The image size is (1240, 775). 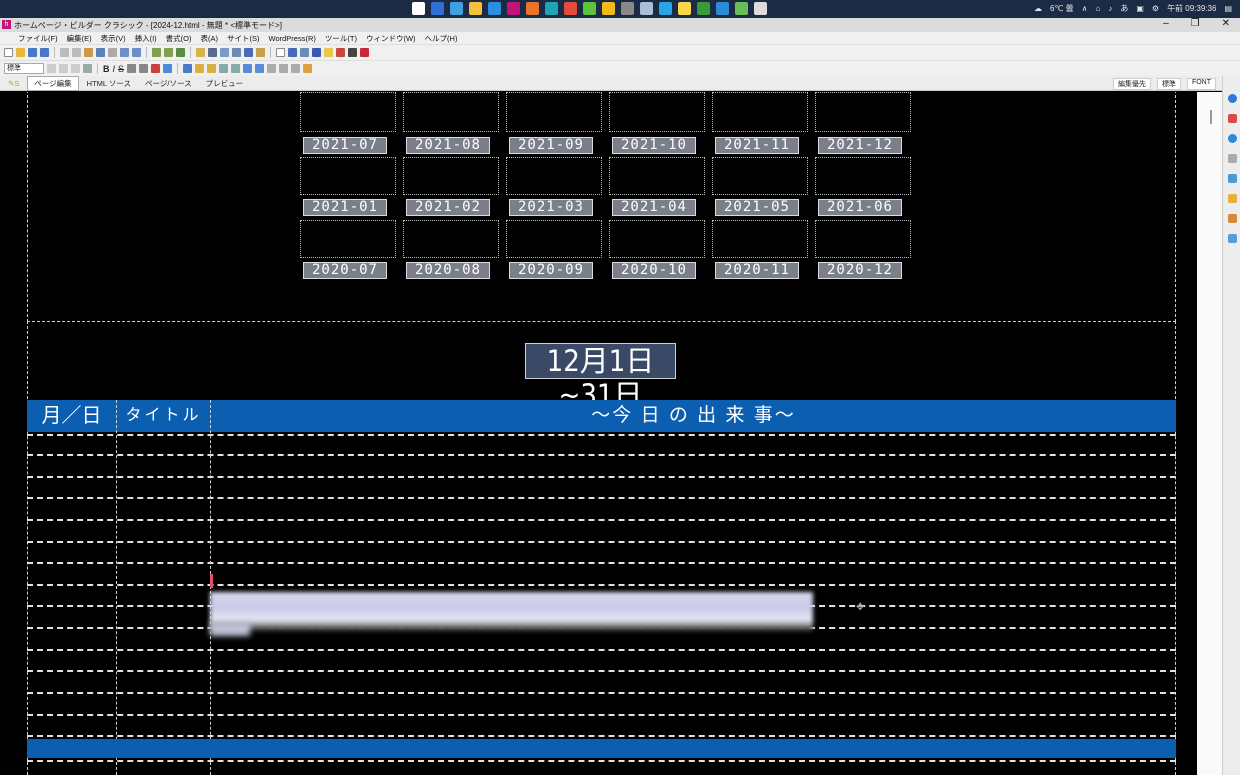 What do you see at coordinates (168, 52) in the screenshot?
I see `image-icon` at bounding box center [168, 52].